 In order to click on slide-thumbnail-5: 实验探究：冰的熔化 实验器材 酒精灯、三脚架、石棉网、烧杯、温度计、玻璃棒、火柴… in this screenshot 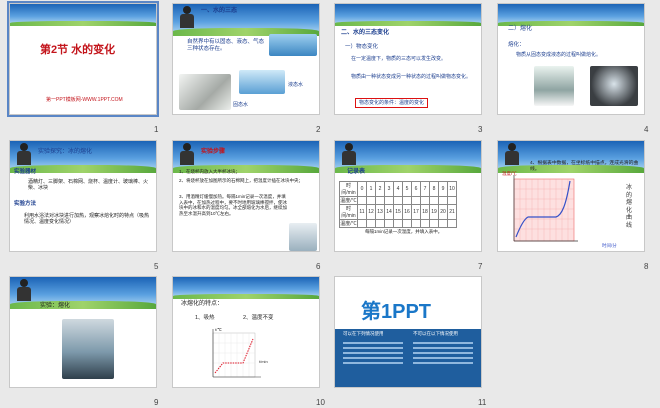, I will do `click(83, 196)`.